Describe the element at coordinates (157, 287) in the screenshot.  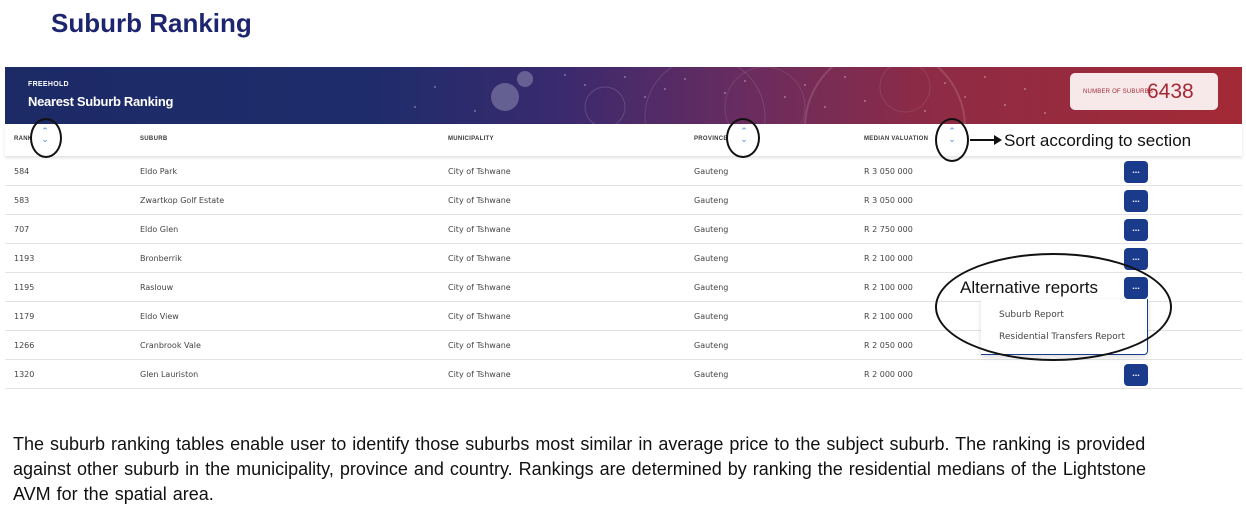
I see `cell-suburb: Raslouw` at that location.